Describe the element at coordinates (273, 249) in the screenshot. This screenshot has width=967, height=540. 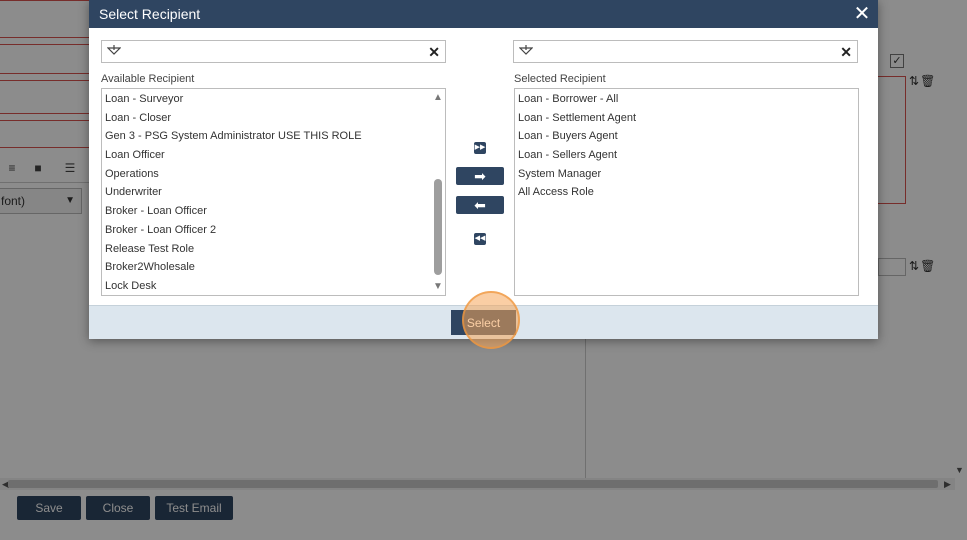
I see `list-item: Release Test Role` at that location.